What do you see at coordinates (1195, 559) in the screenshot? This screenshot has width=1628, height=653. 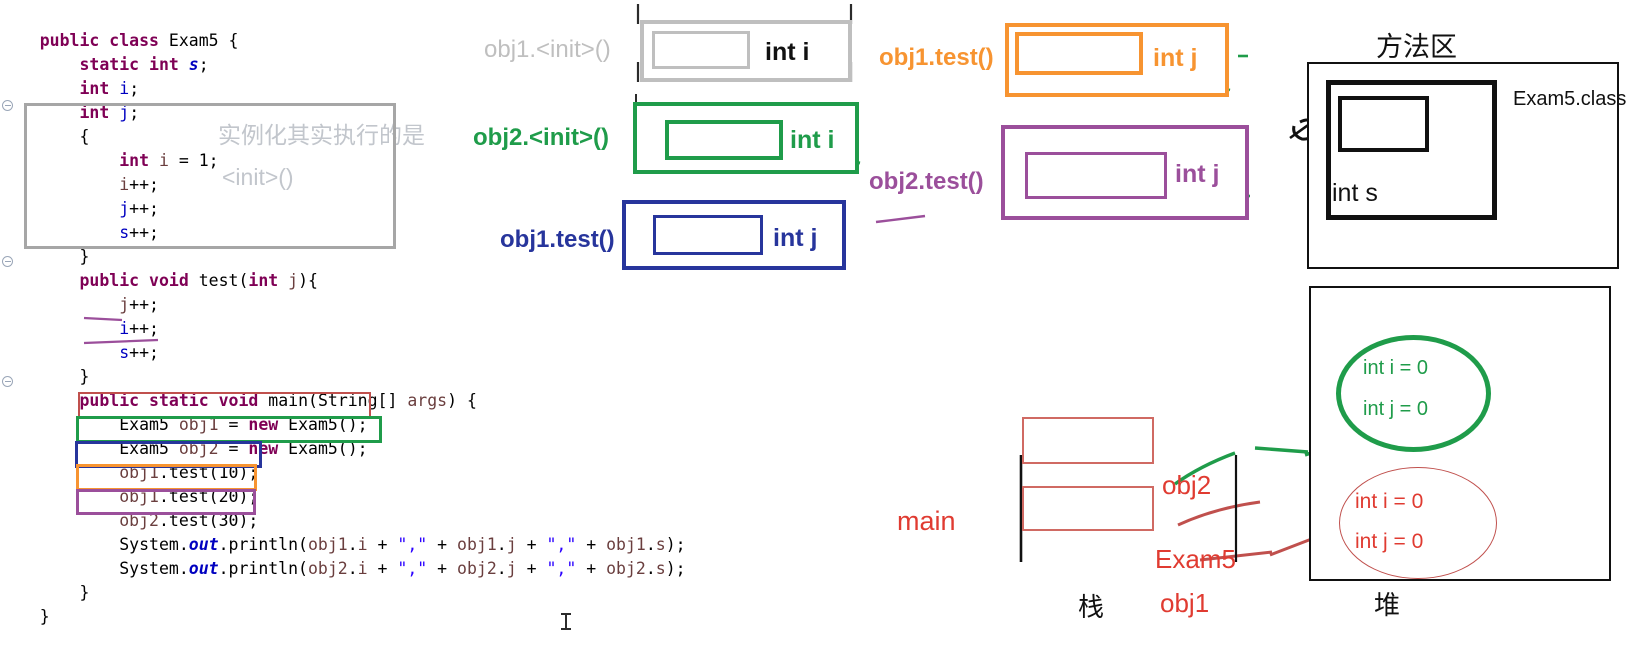 I see `stack-slot-type-exam5: Exam5` at bounding box center [1195, 559].